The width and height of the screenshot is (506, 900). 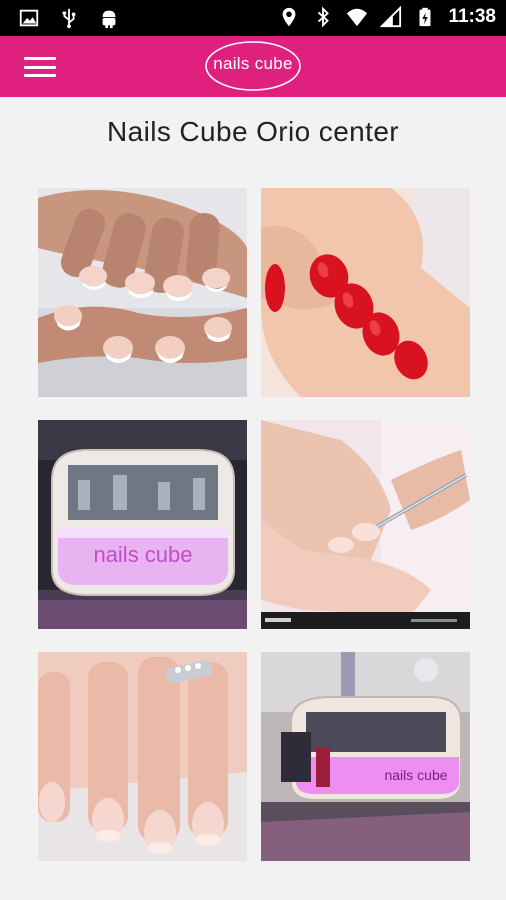 I want to click on page-title: Nails Cube Orio center, so click(x=253, y=131).